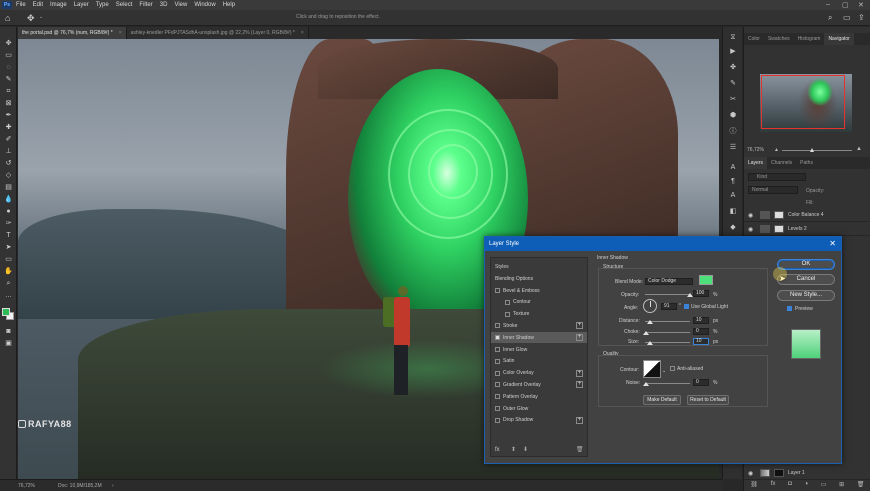 Image resolution: width=870 pixels, height=491 pixels. Describe the element at coordinates (828, 4) in the screenshot. I see `minimize-icon: –` at that location.